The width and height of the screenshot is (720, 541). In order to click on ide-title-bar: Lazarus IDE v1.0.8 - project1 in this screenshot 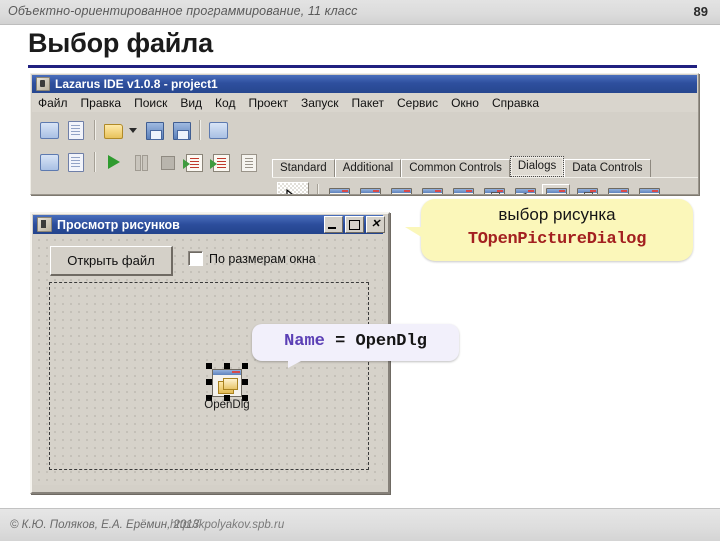, I will do `click(364, 84)`.